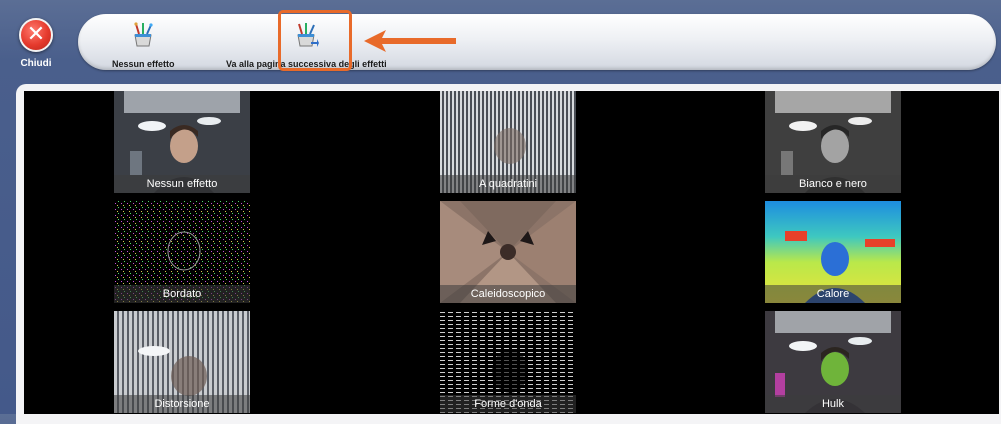 This screenshot has height=424, width=1001. What do you see at coordinates (36, 35) in the screenshot?
I see `close-icon: ✕` at bounding box center [36, 35].